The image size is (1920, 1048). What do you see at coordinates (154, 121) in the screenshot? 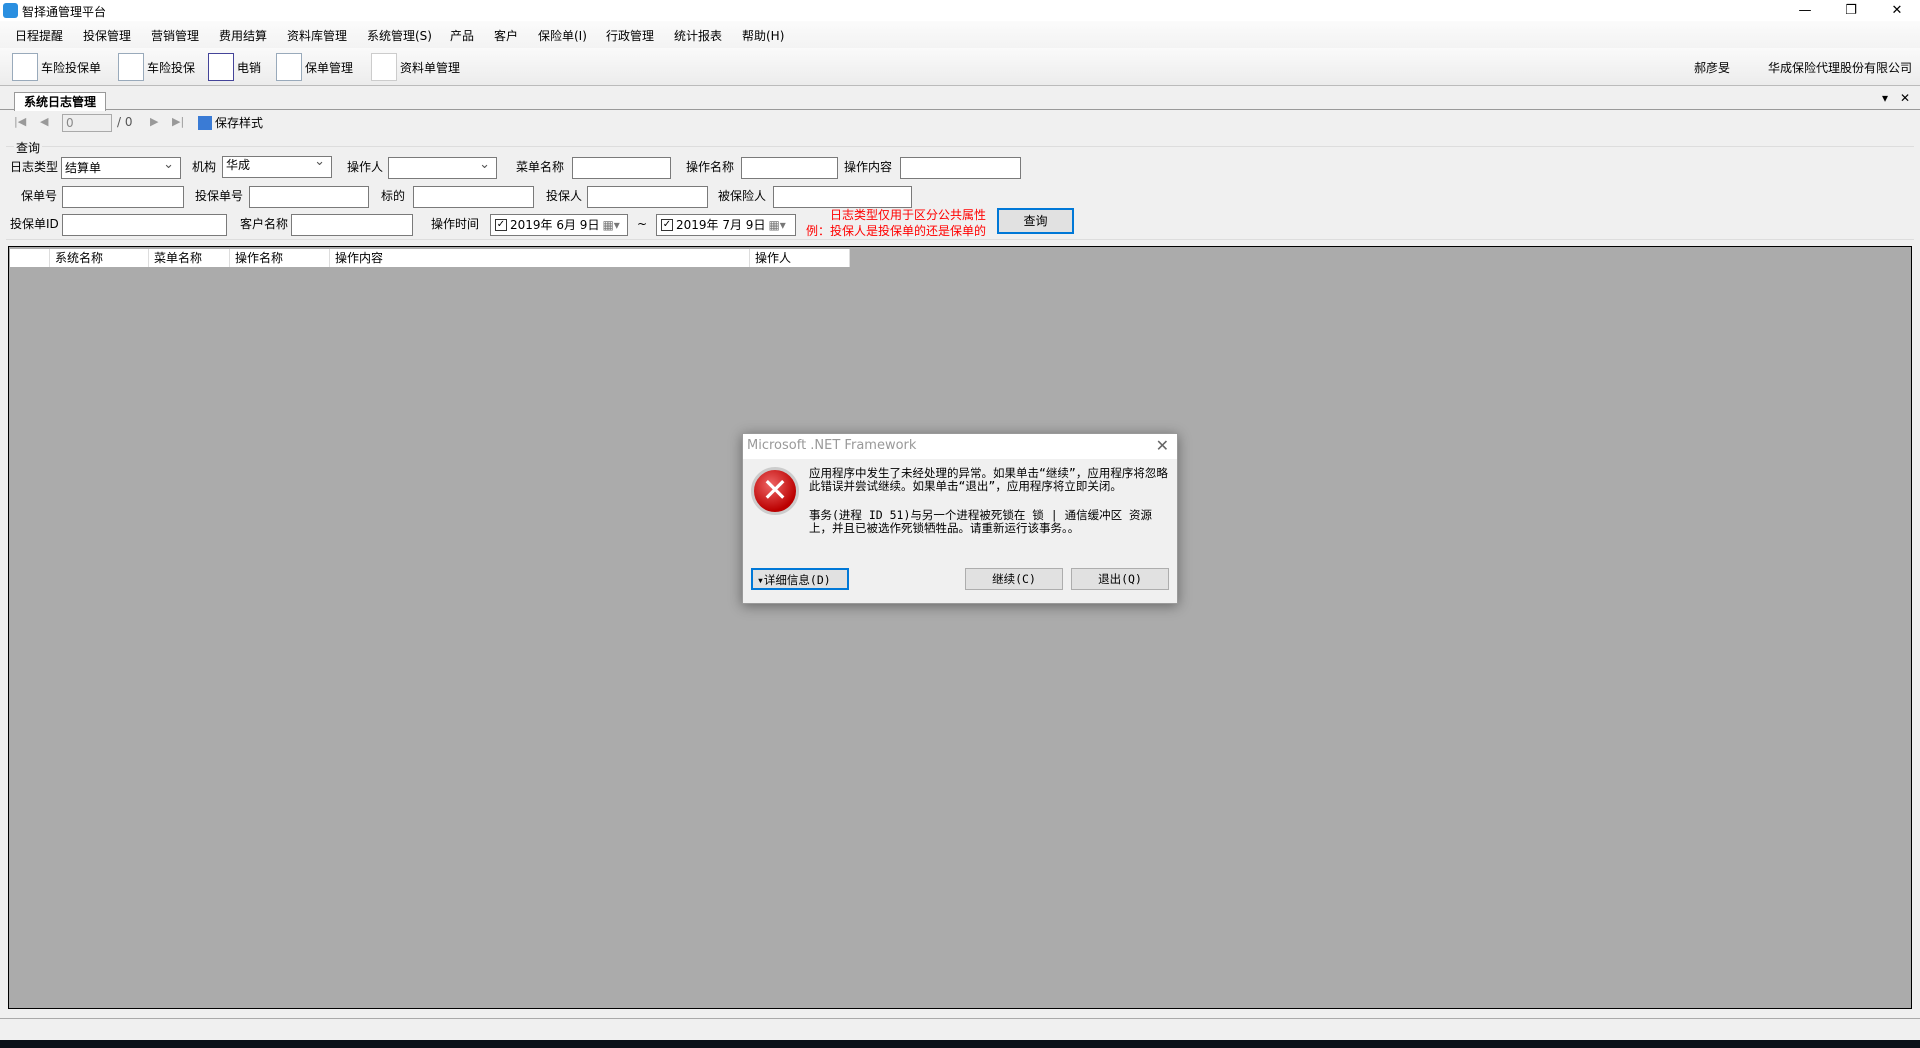
I see `next-page-button: ▶` at bounding box center [154, 121].